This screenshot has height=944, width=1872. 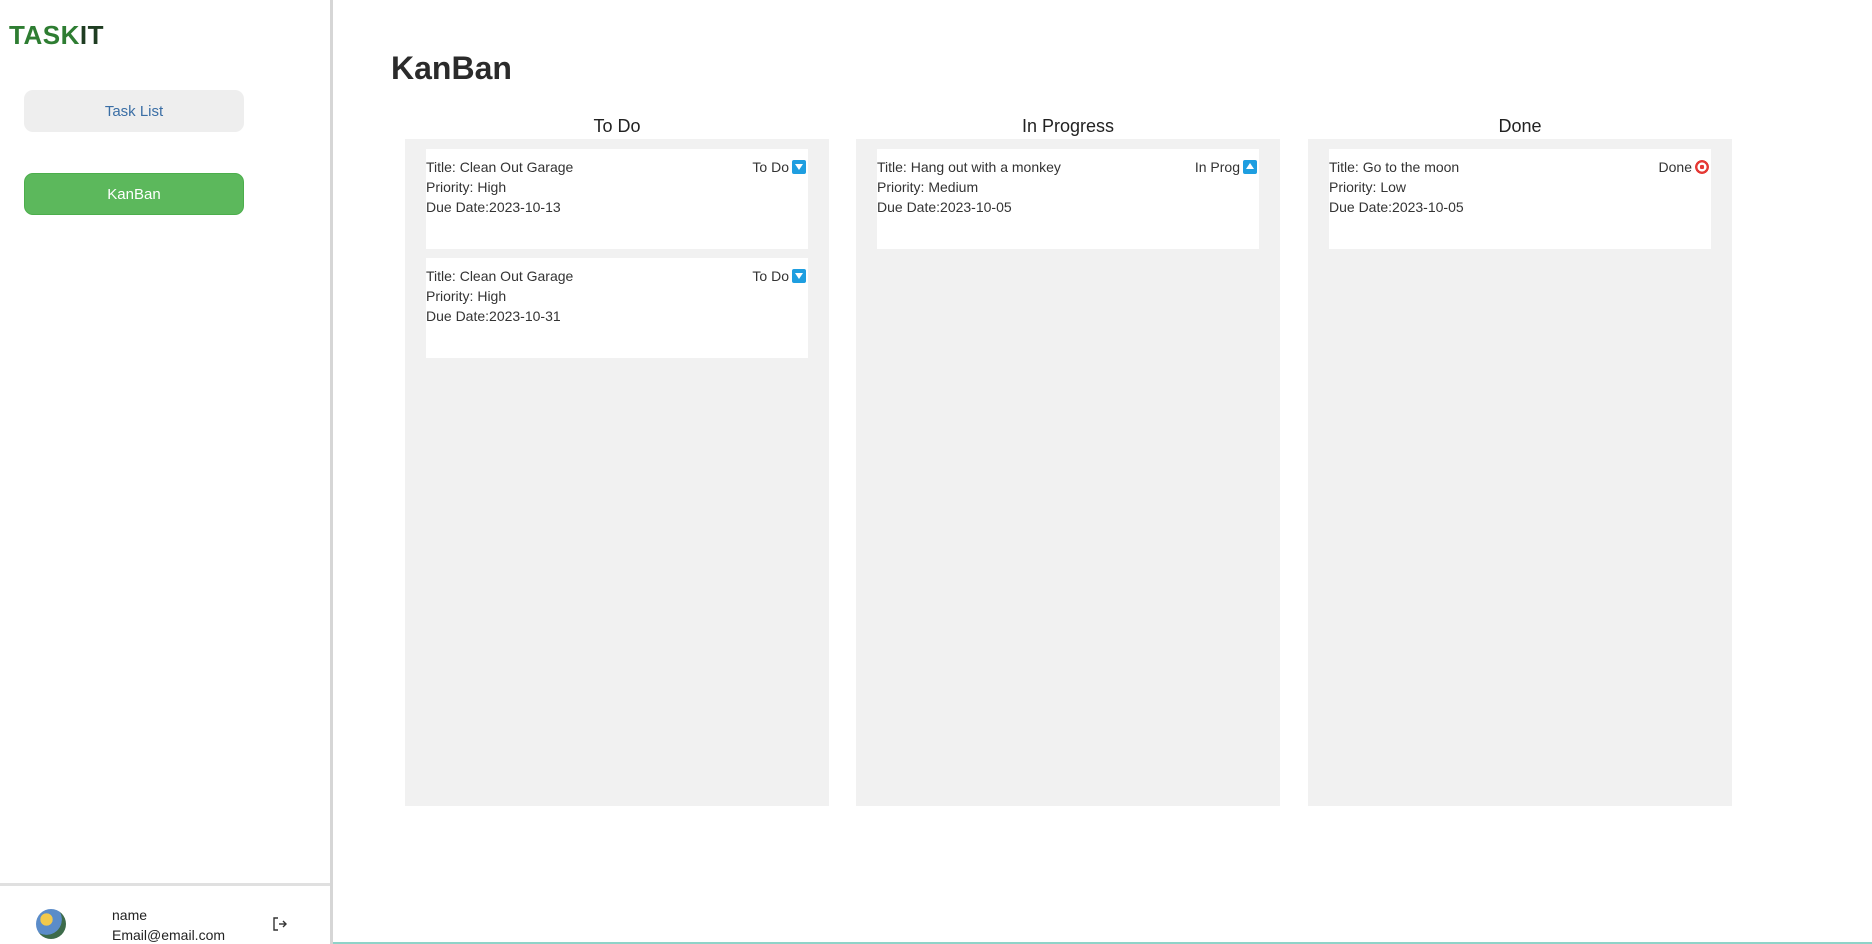 I want to click on card-due-date: Due Date:2023-10-13, so click(x=493, y=207).